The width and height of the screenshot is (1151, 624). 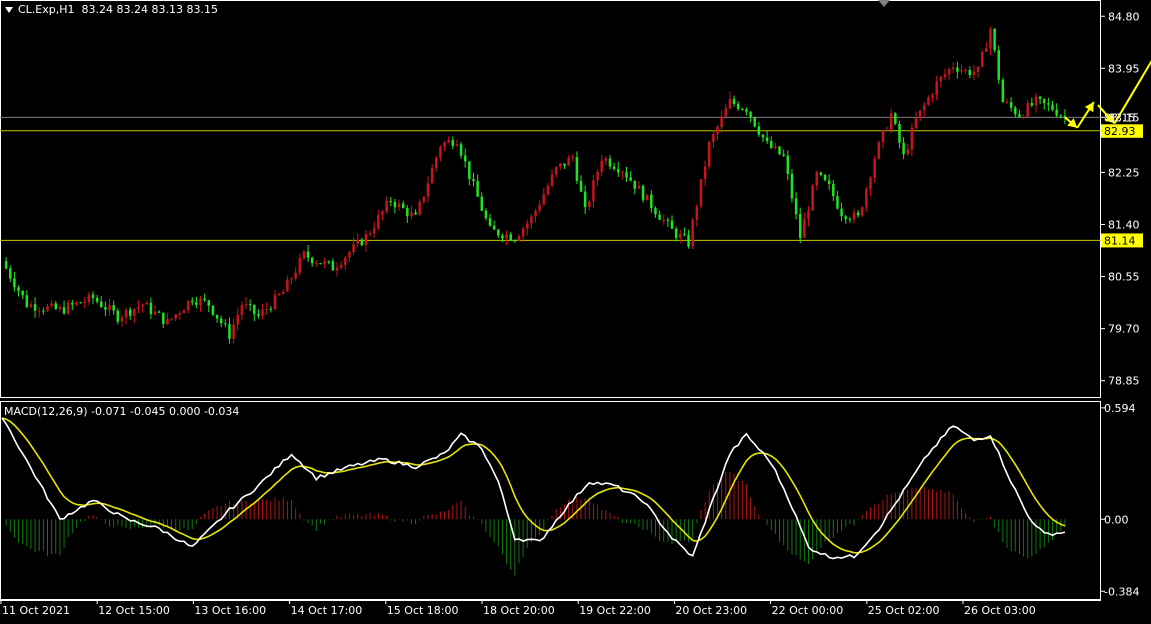 I want to click on symbol-header: CL.Exp,H1 83.24 83.24 83.13 83.15, so click(x=118, y=9).